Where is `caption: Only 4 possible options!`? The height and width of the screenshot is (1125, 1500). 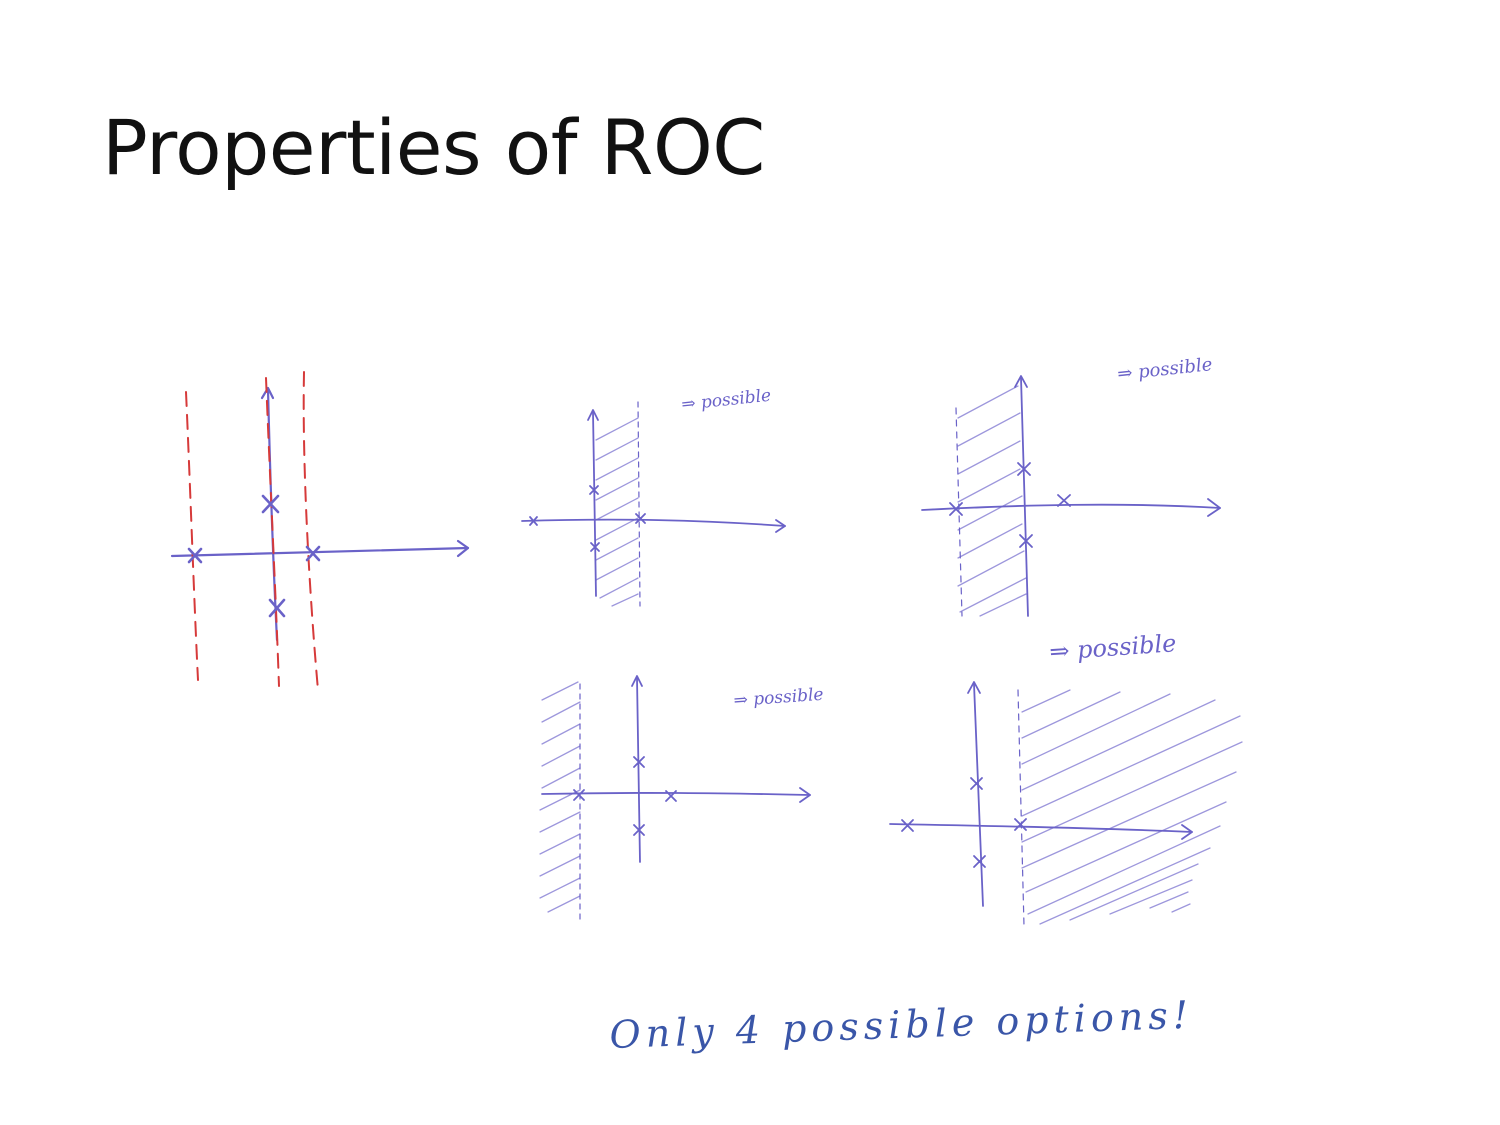
caption: Only 4 possible options! is located at coordinates (901, 1025).